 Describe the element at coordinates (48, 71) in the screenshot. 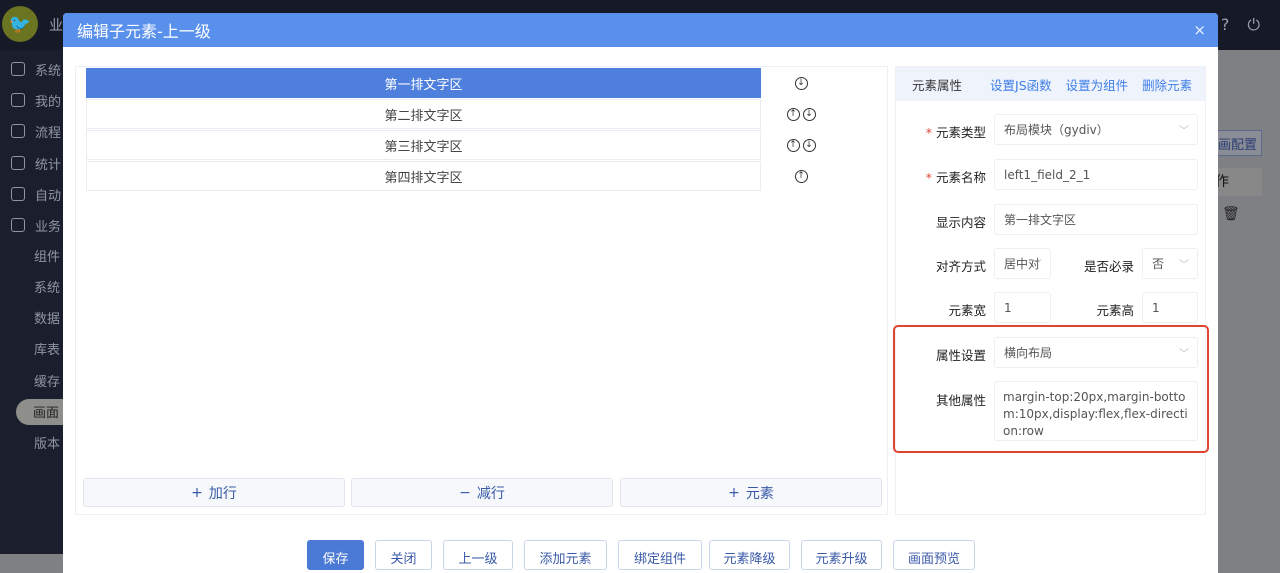

I see `sidebar-item-label: 系统` at that location.